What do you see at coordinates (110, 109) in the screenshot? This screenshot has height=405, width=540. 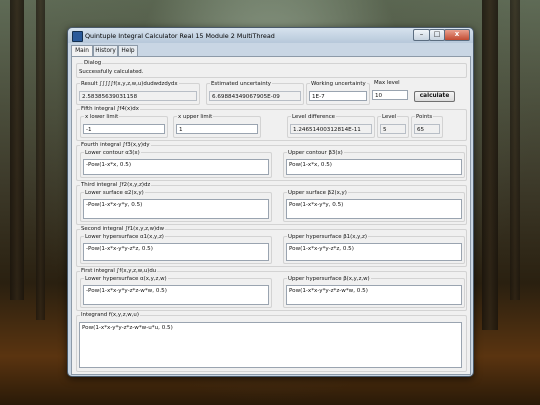 I see `fifth-integral-label: Fifth integral ∫f4(x)dx` at bounding box center [110, 109].